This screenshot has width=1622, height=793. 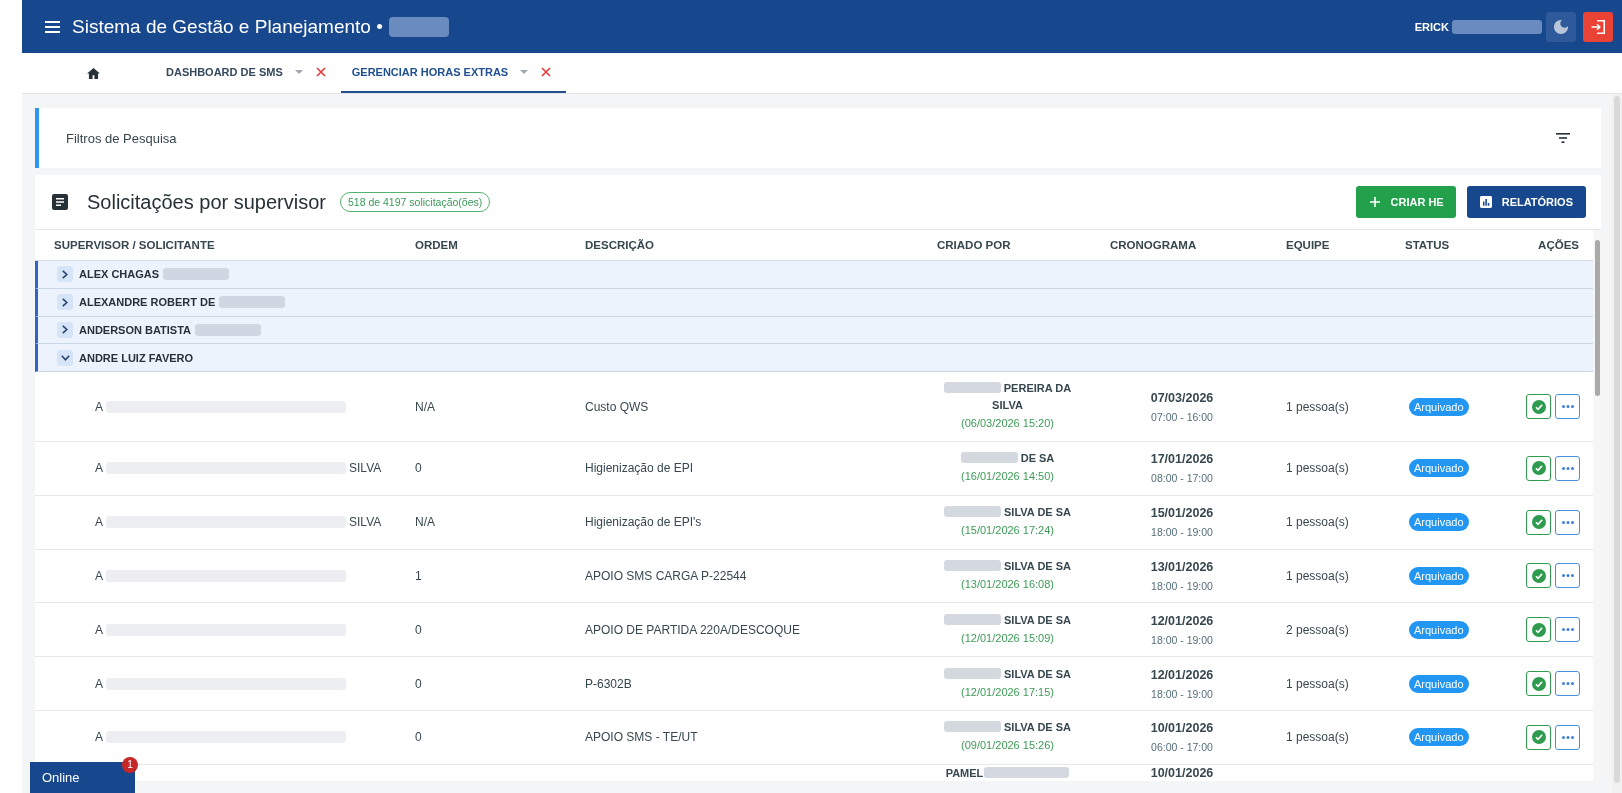 What do you see at coordinates (1317, 629) in the screenshot?
I see `team-size: 2 pessoa(s)` at bounding box center [1317, 629].